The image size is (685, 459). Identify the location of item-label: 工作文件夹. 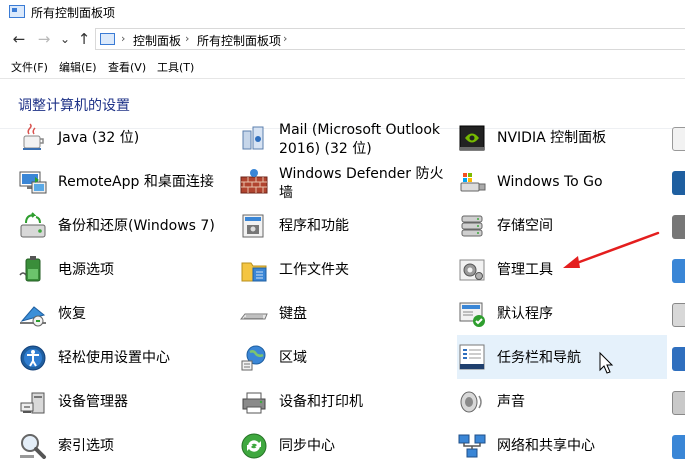
(314, 270).